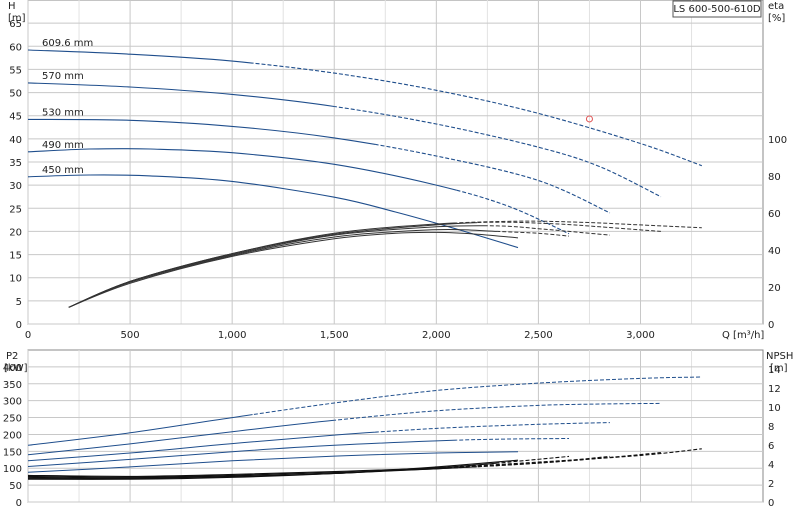  Describe the element at coordinates (771, 503) in the screenshot. I see `npsh-tick-label-0: 0` at that location.